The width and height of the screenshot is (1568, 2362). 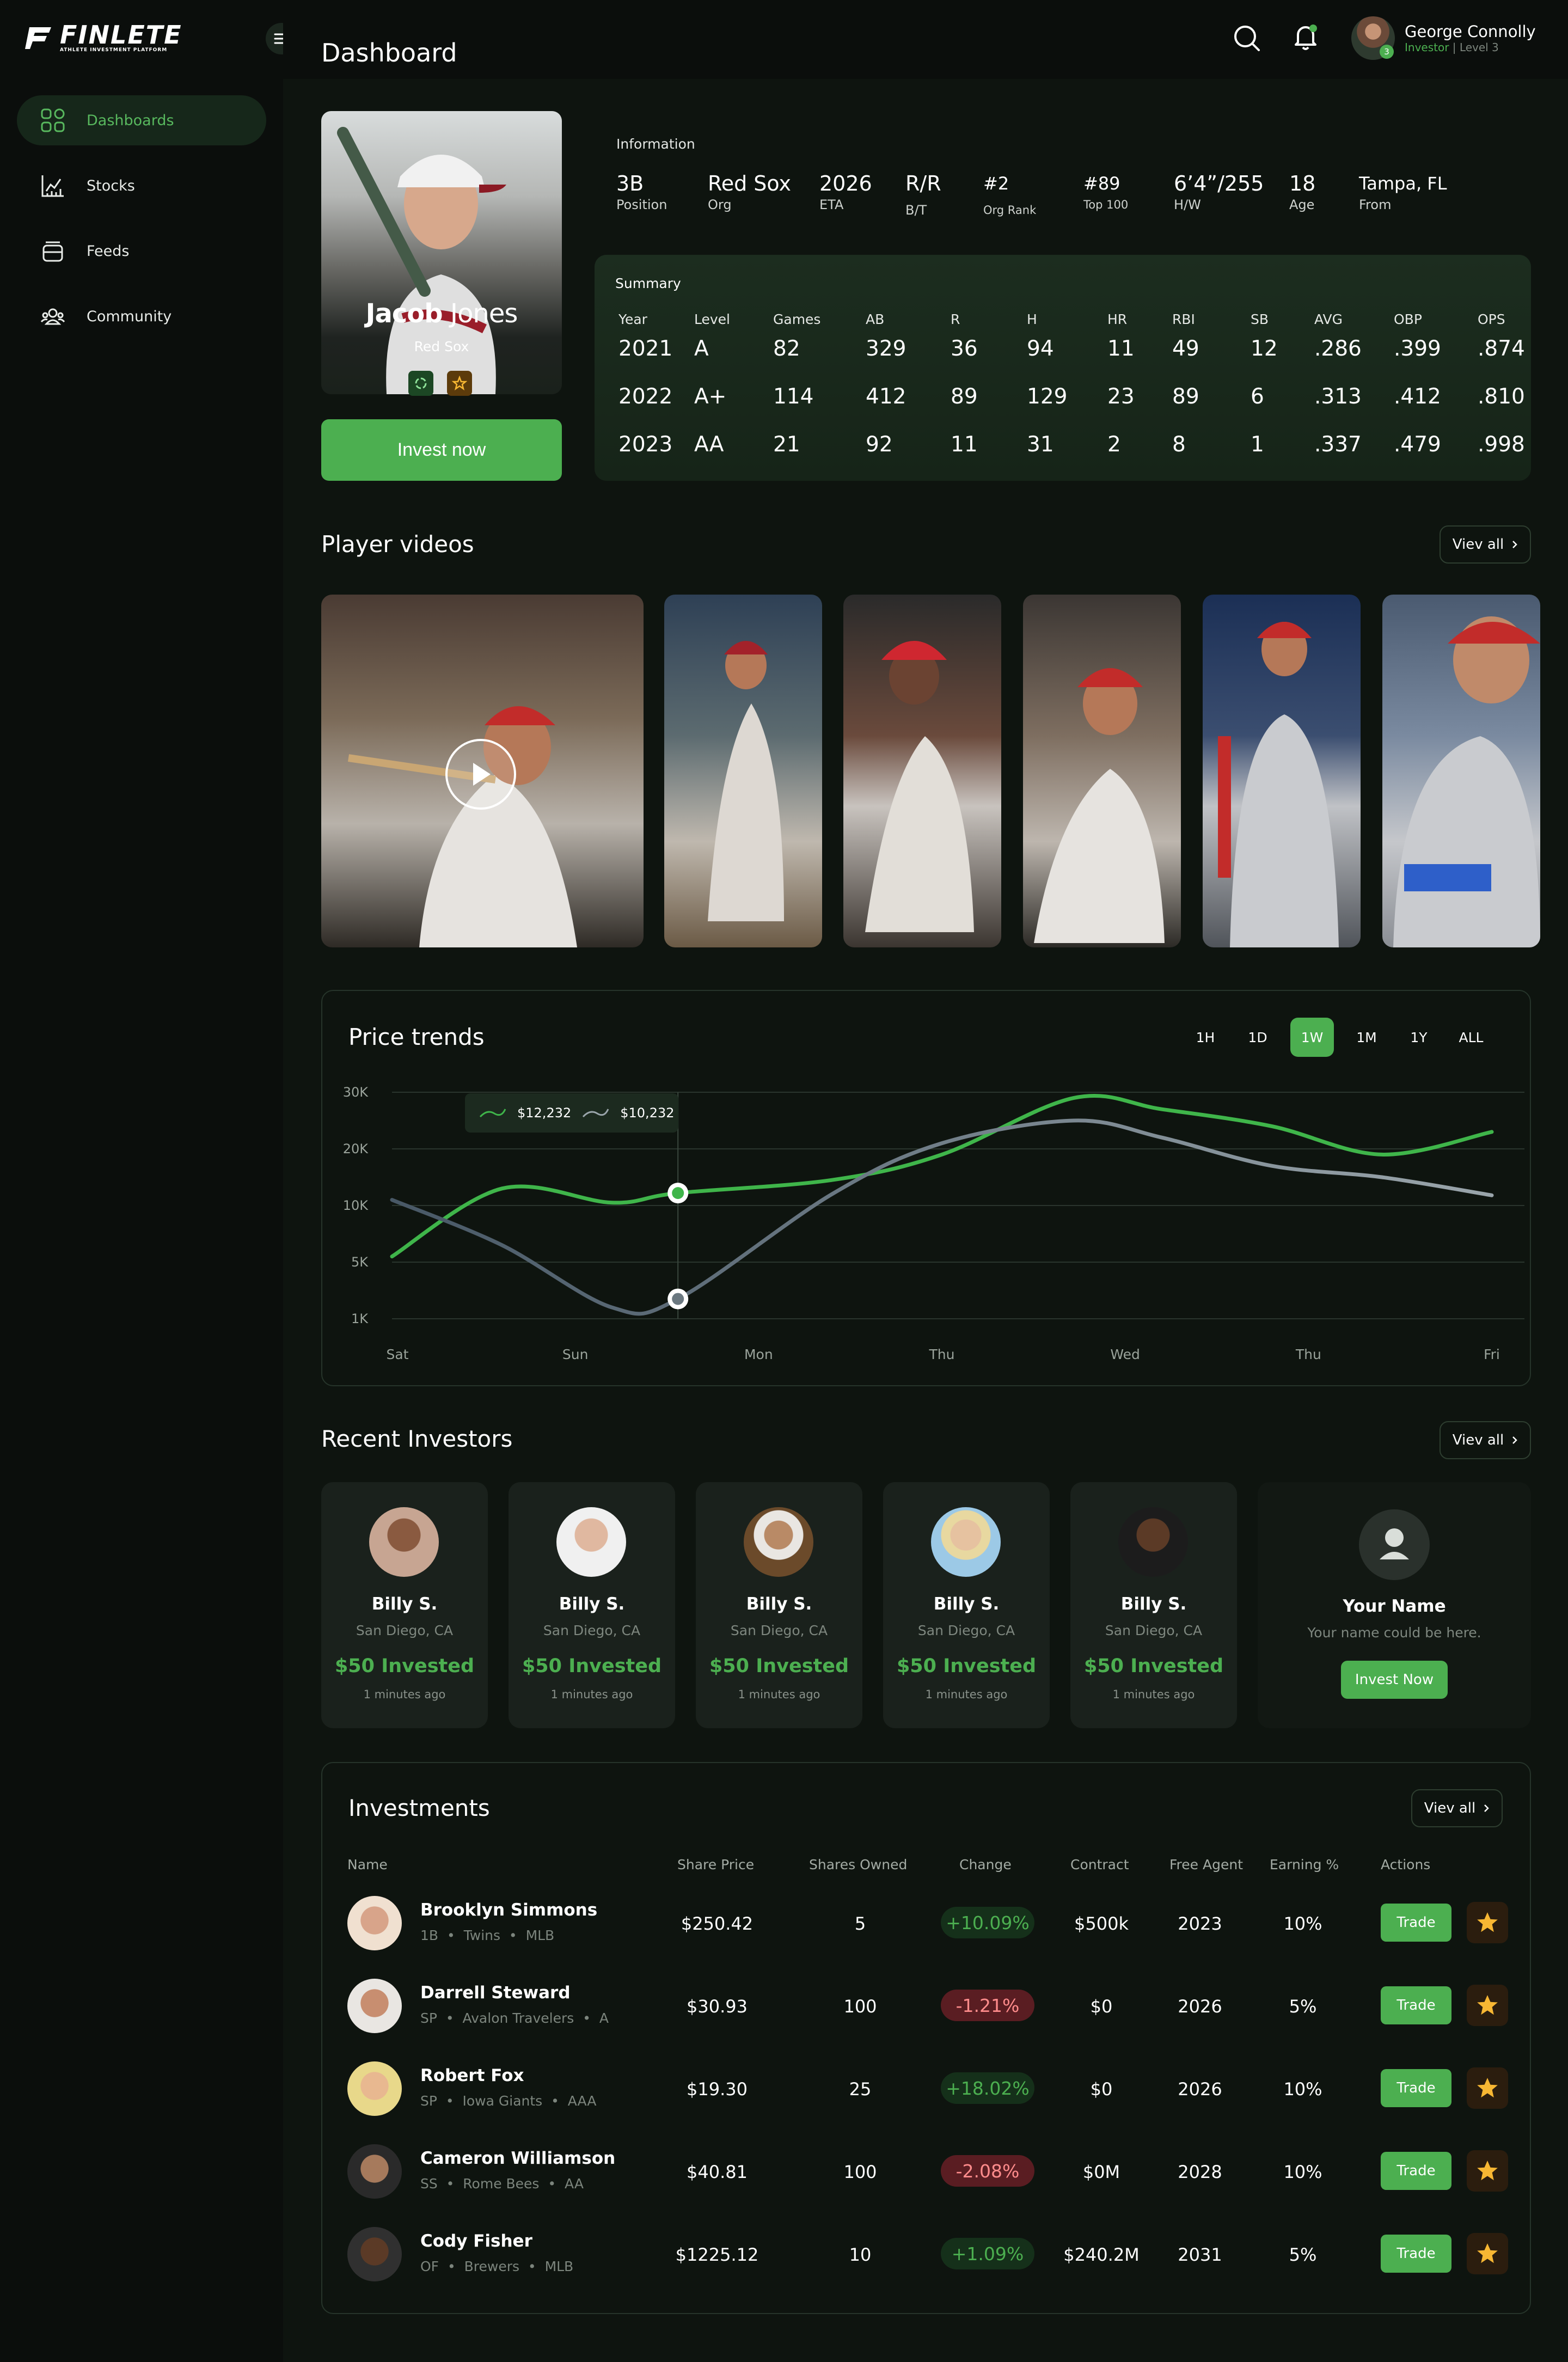 What do you see at coordinates (987, 1922) in the screenshot?
I see `change-badge: +10.09%` at bounding box center [987, 1922].